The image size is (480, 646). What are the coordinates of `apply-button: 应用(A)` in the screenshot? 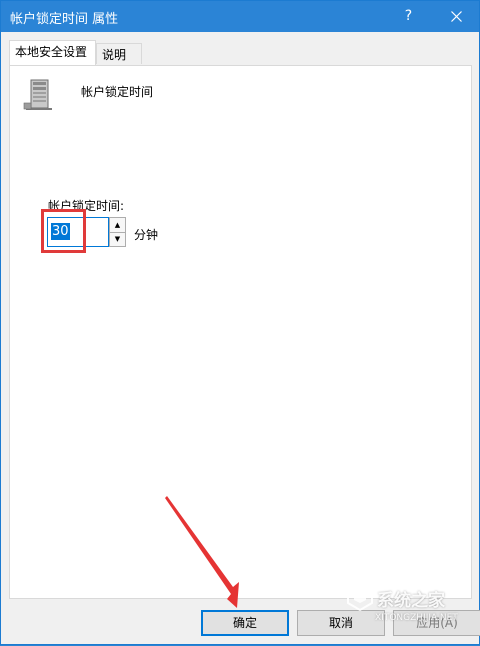 It's located at (436, 623).